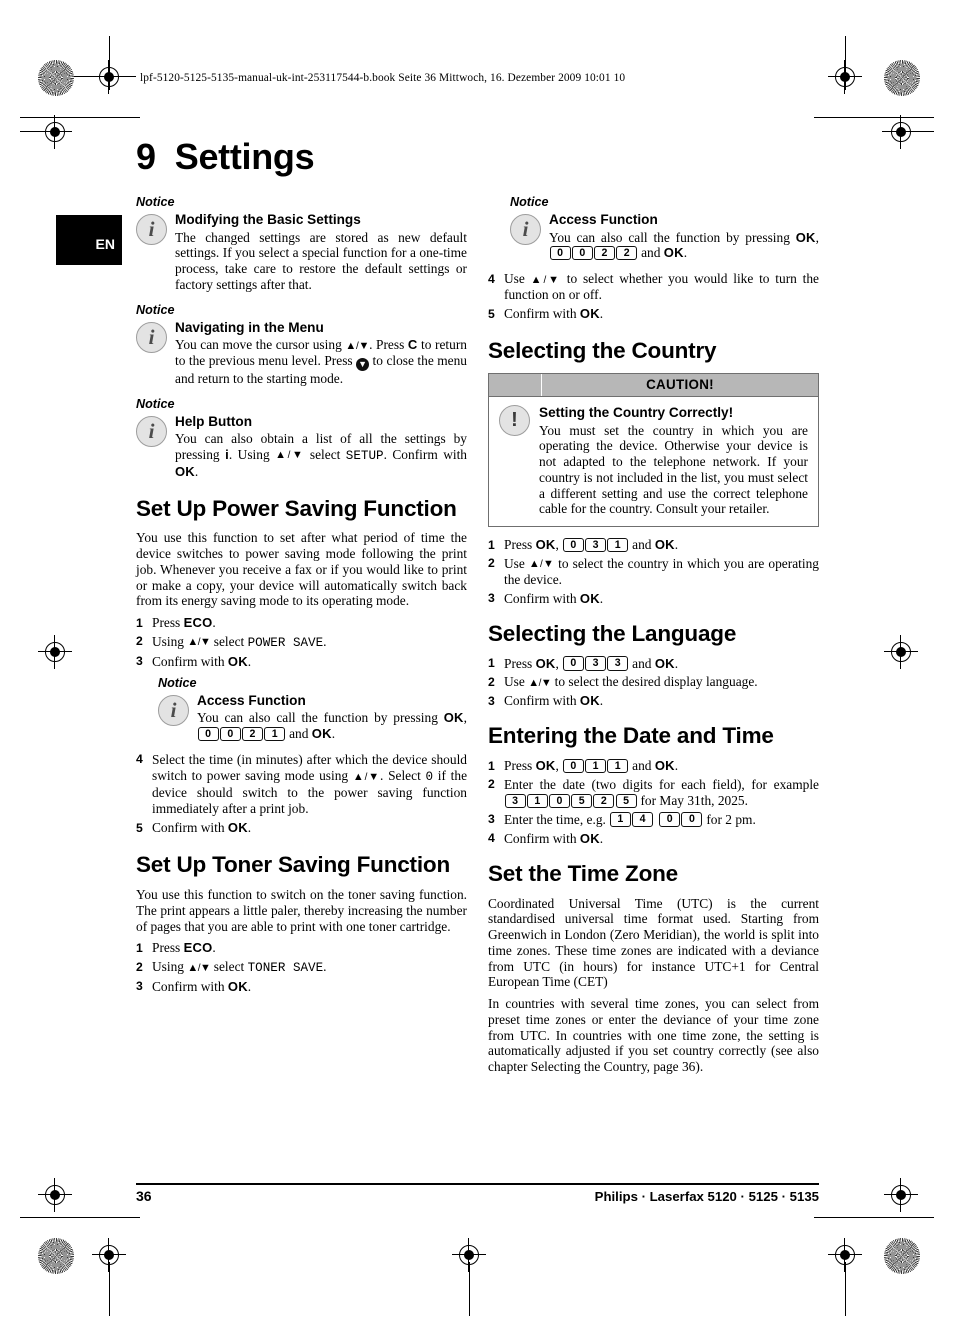 This screenshot has height=1327, width=954. I want to click on step-text: Using ▲/▼ select POWER SAVE., so click(309, 642).